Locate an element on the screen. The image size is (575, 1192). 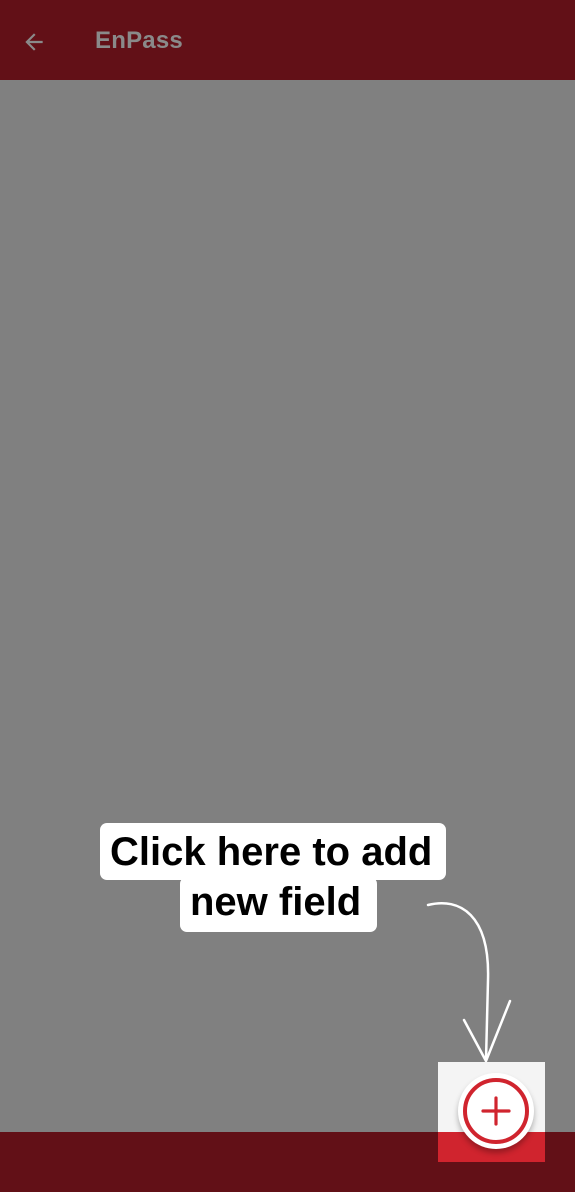
app-title: EnPass is located at coordinates (139, 40).